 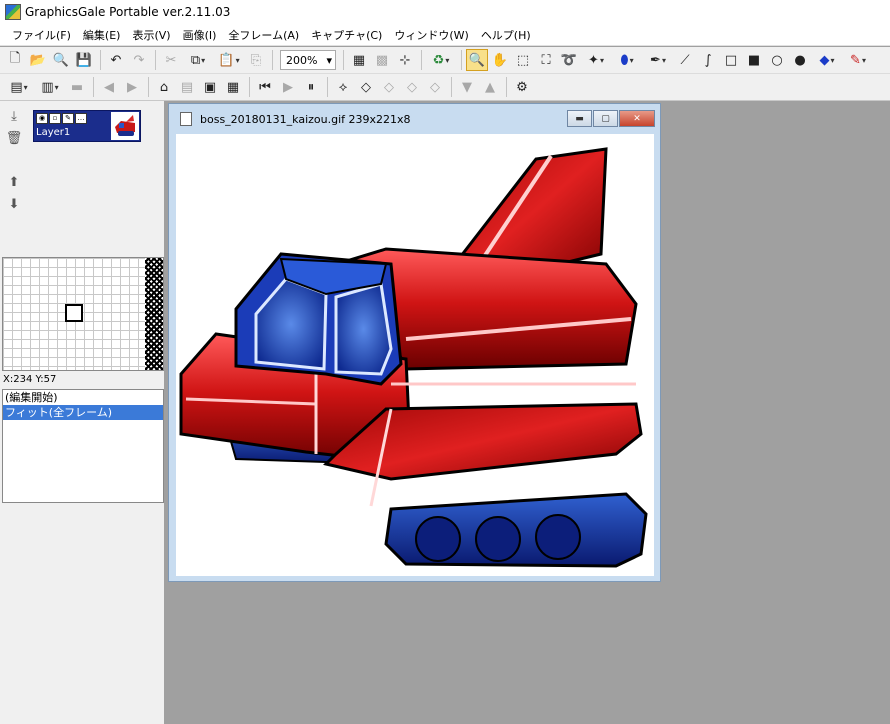 I want to click on arrow-up-icon: ⬆, so click(x=14, y=185).